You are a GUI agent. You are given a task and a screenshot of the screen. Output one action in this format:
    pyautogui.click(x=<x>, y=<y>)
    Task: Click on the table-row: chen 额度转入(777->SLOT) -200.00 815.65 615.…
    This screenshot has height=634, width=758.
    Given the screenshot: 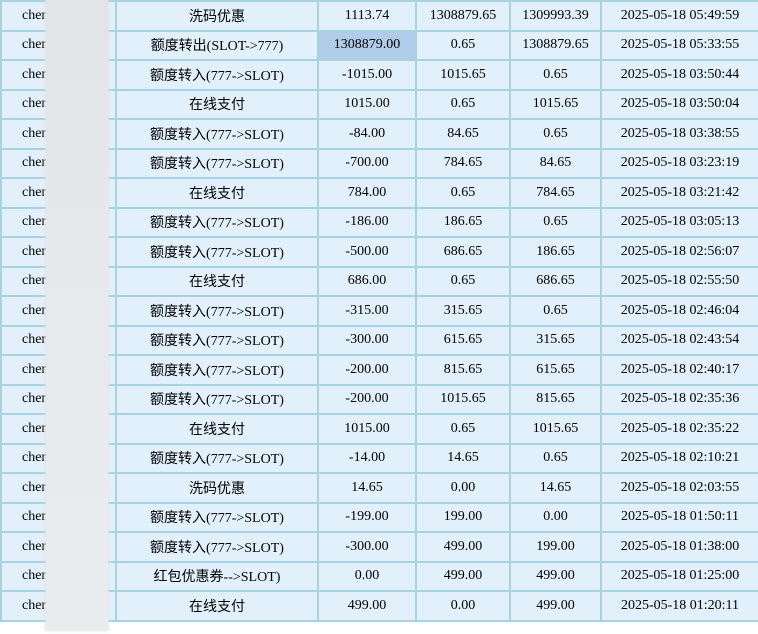 What is the action you would take?
    pyautogui.click(x=379, y=370)
    